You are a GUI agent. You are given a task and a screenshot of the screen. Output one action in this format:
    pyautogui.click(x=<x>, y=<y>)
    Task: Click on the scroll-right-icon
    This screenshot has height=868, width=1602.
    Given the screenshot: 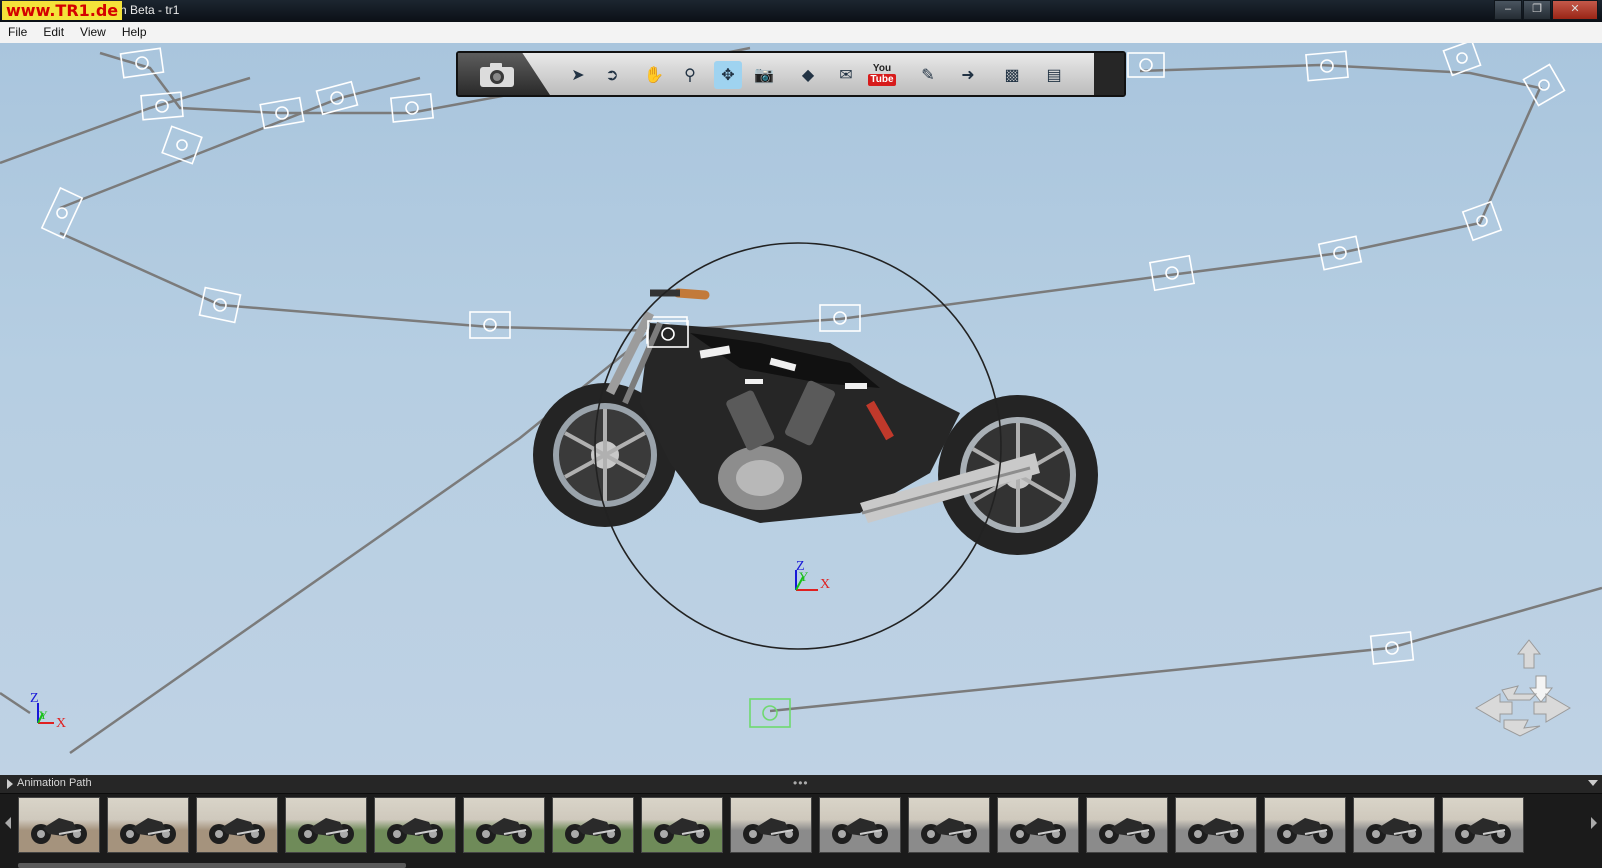 What is the action you would take?
    pyautogui.click(x=1594, y=823)
    